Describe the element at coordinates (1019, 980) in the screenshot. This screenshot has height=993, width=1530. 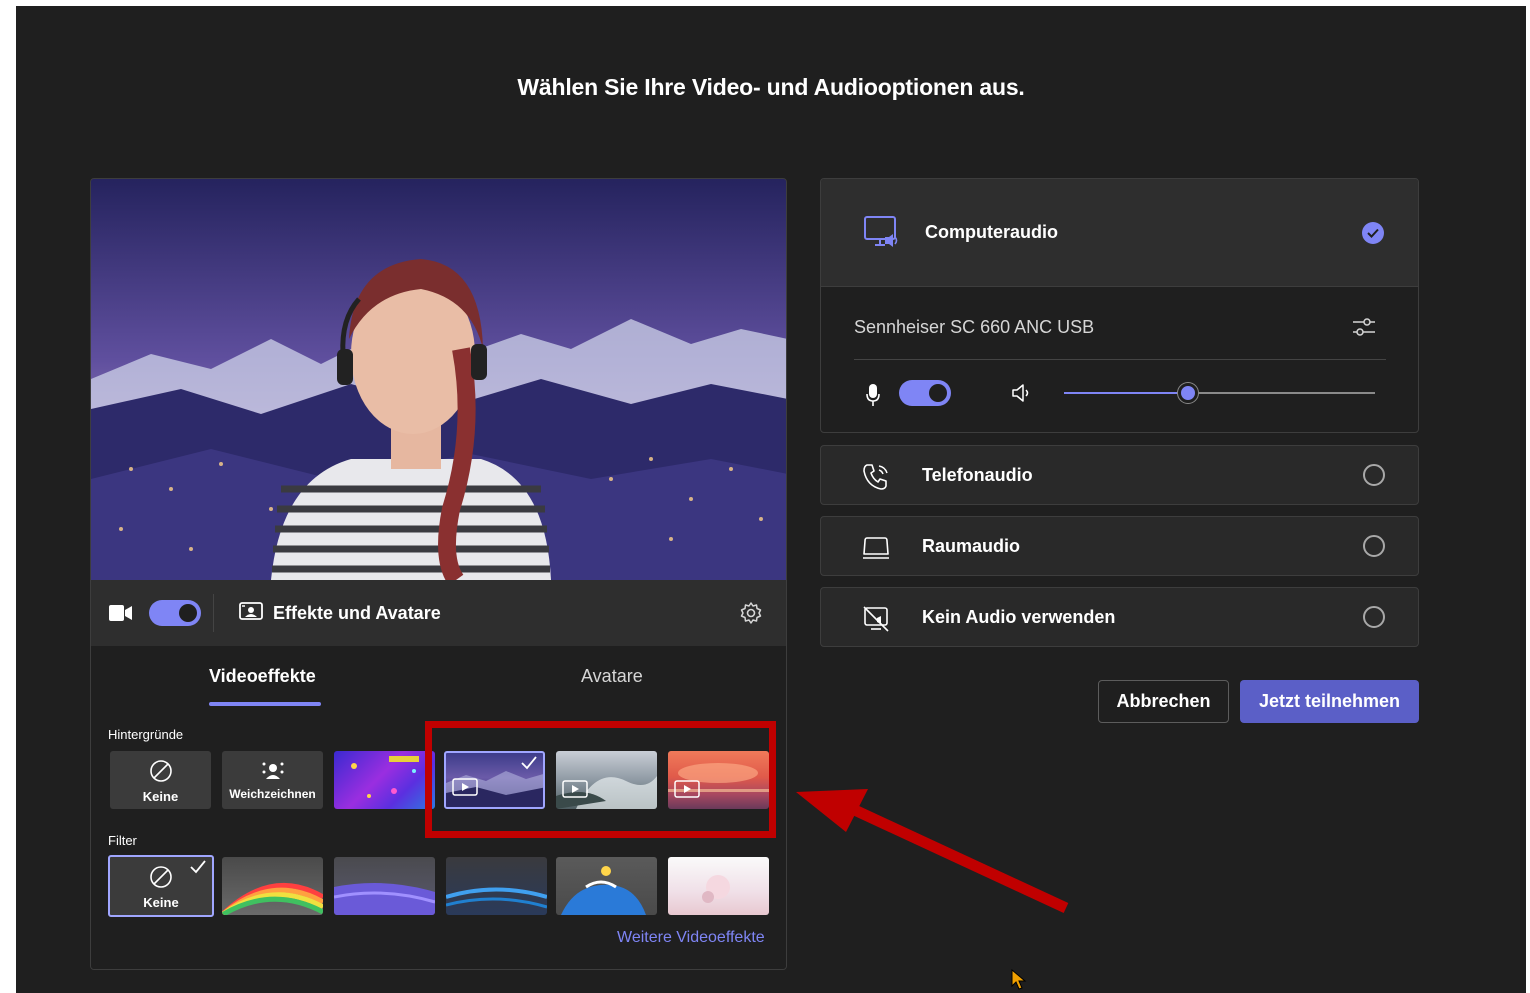
I see `mouse-cursor-icon` at that location.